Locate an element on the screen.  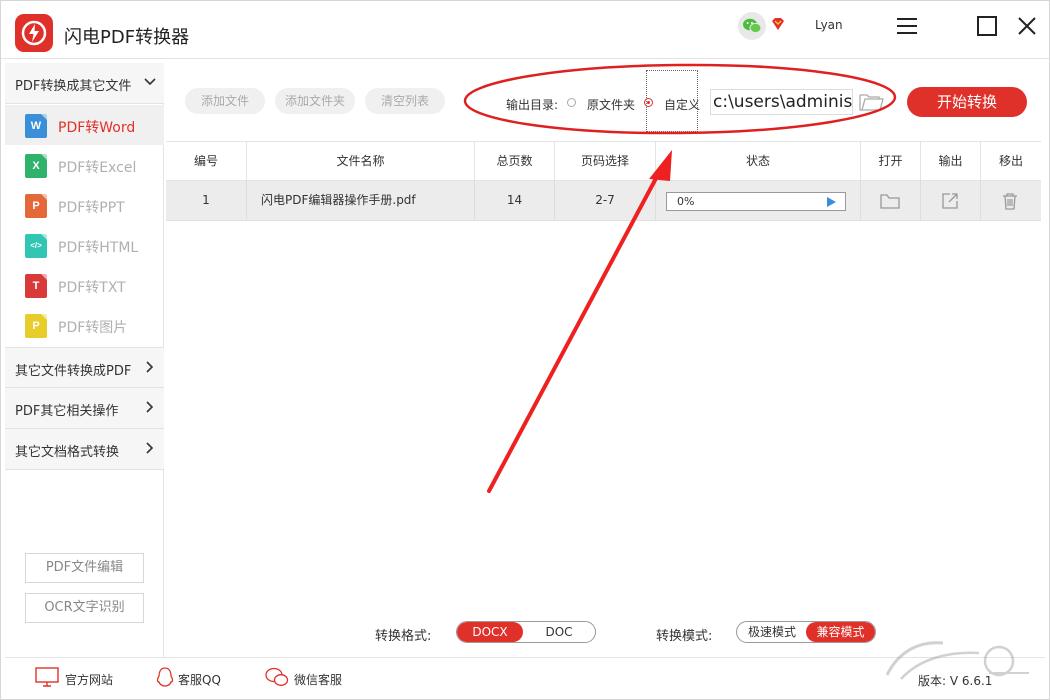
row-page-range: 2-7 is located at coordinates (604, 200).